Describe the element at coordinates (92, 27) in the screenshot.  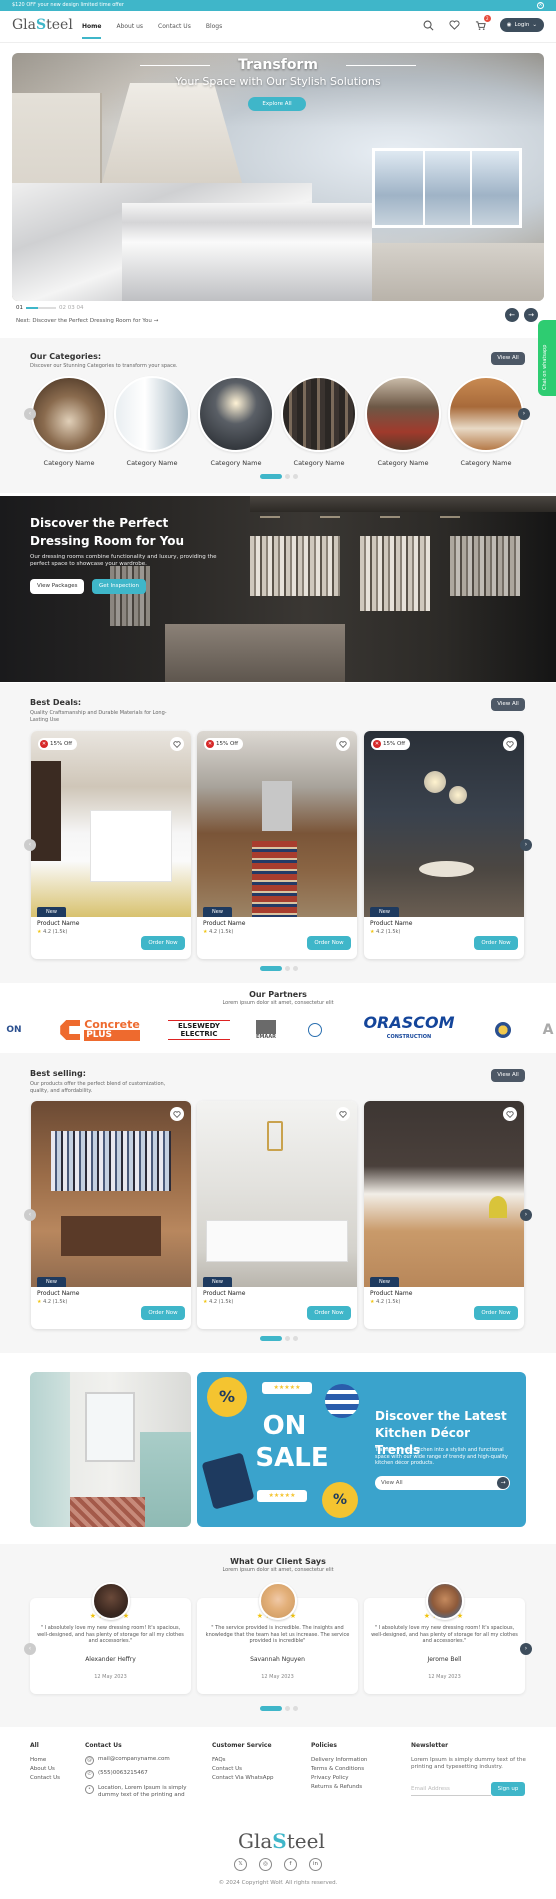
I see `nav-link-home: Home` at that location.